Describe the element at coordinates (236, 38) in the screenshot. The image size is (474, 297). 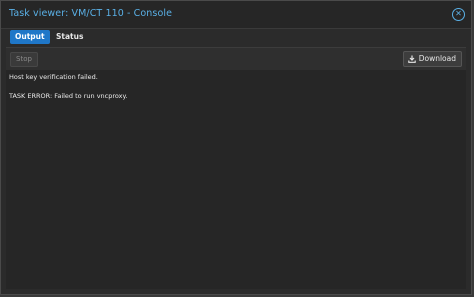
I see `tab-bar: Output Status` at that location.